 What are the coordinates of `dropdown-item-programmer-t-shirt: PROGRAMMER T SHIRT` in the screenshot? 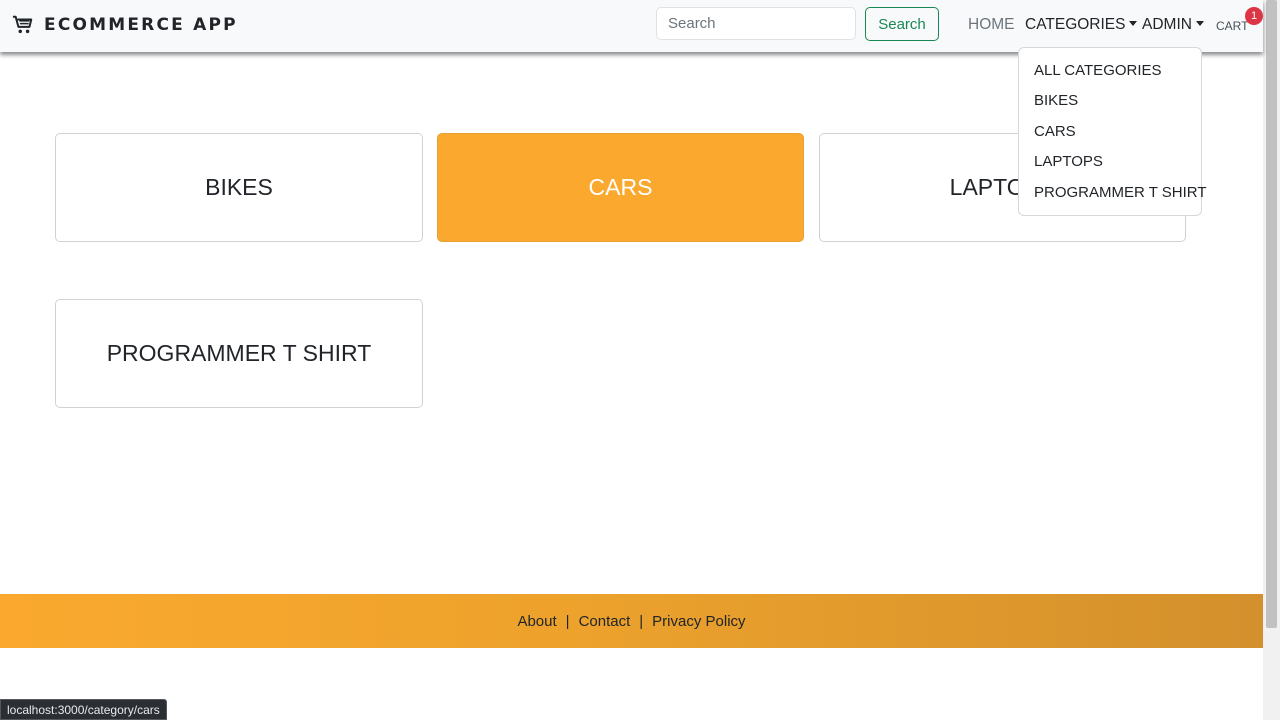 It's located at (1120, 192).